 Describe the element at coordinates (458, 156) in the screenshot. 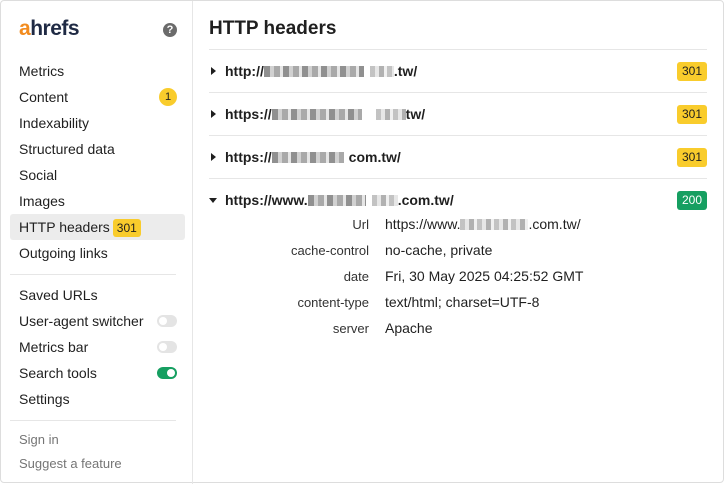

I see `redirect-row: https://com.tw/ 301` at that location.